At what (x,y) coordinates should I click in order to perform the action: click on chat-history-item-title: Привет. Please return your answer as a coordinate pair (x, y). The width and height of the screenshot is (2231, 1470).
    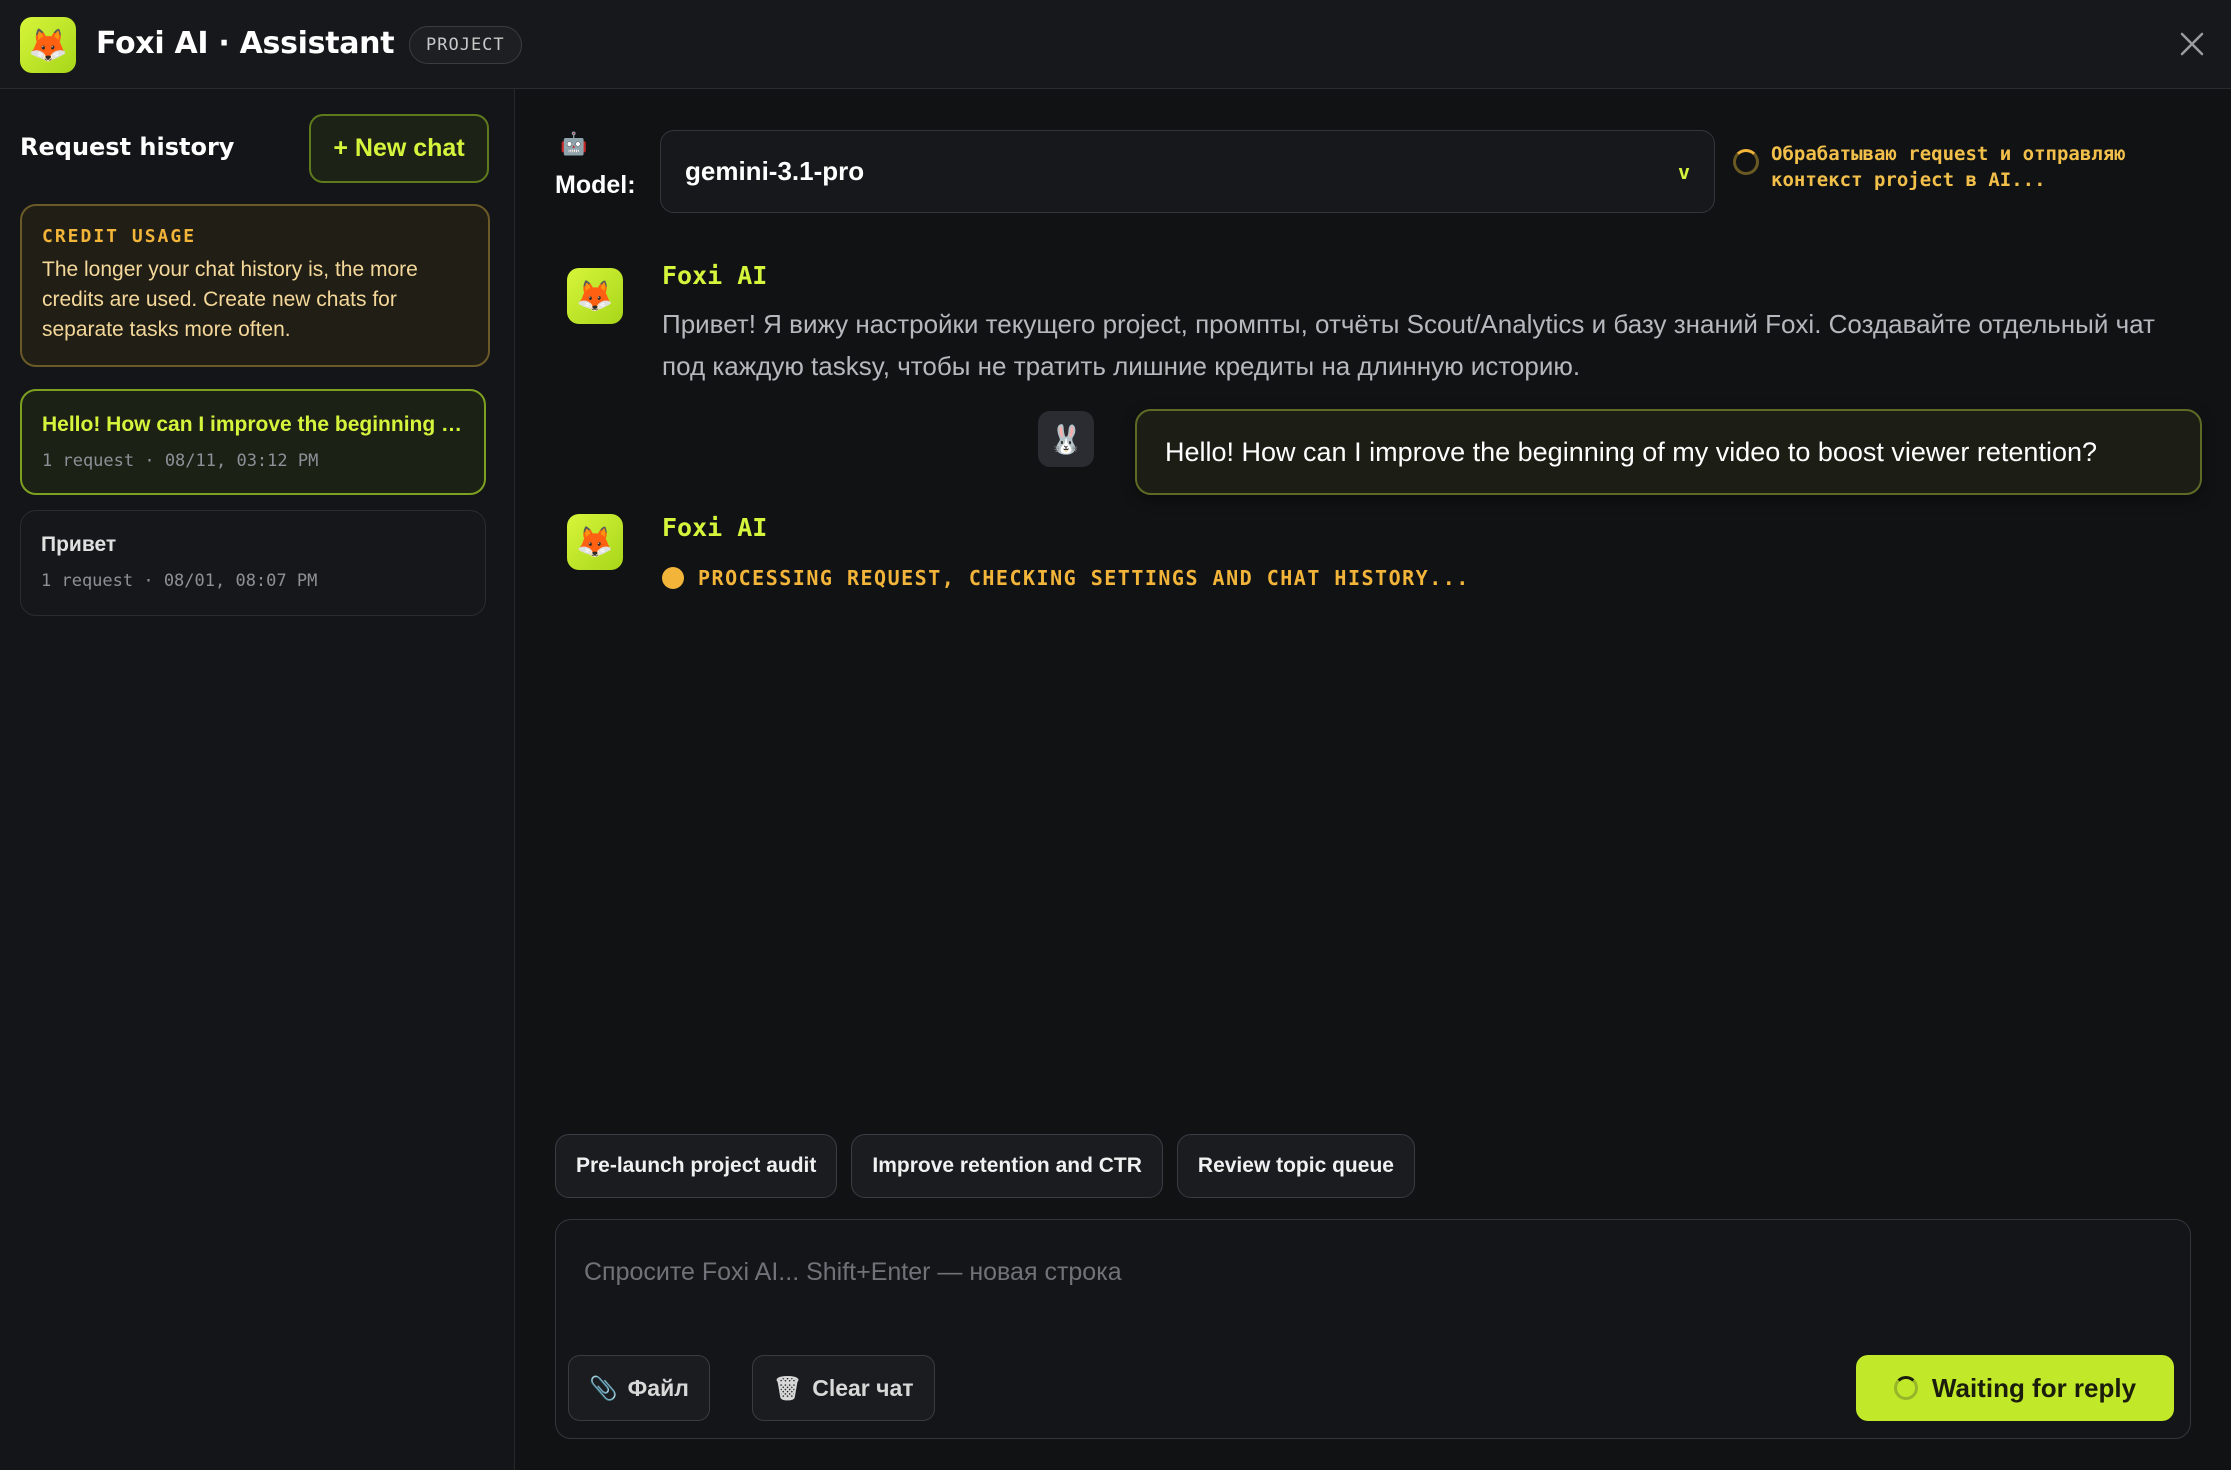
    Looking at the image, I should click on (79, 544).